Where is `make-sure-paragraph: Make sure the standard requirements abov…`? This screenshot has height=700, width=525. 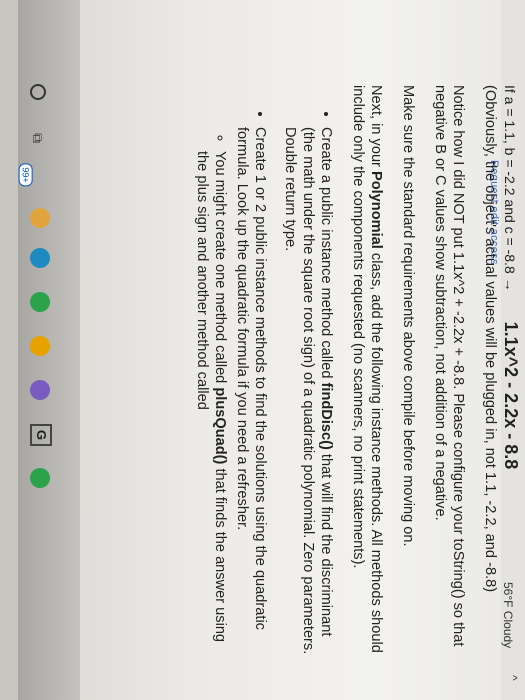 make-sure-paragraph: Make sure the standard requirements abov… is located at coordinates (408, 316).